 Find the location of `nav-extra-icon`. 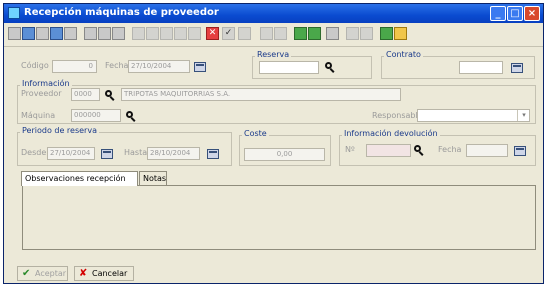

nav-extra-icon is located at coordinates (194, 33).